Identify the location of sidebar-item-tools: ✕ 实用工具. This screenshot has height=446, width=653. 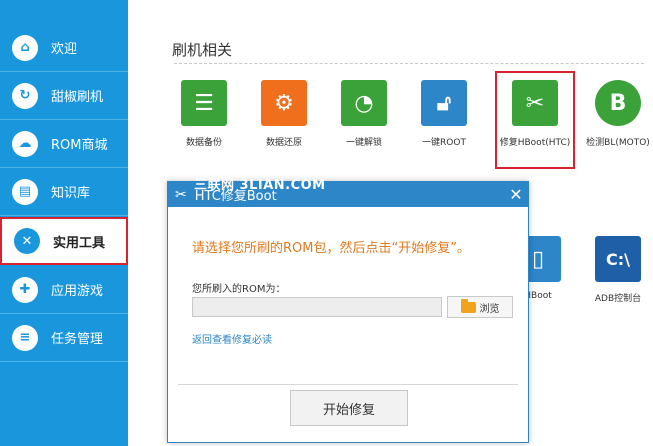
(64, 241).